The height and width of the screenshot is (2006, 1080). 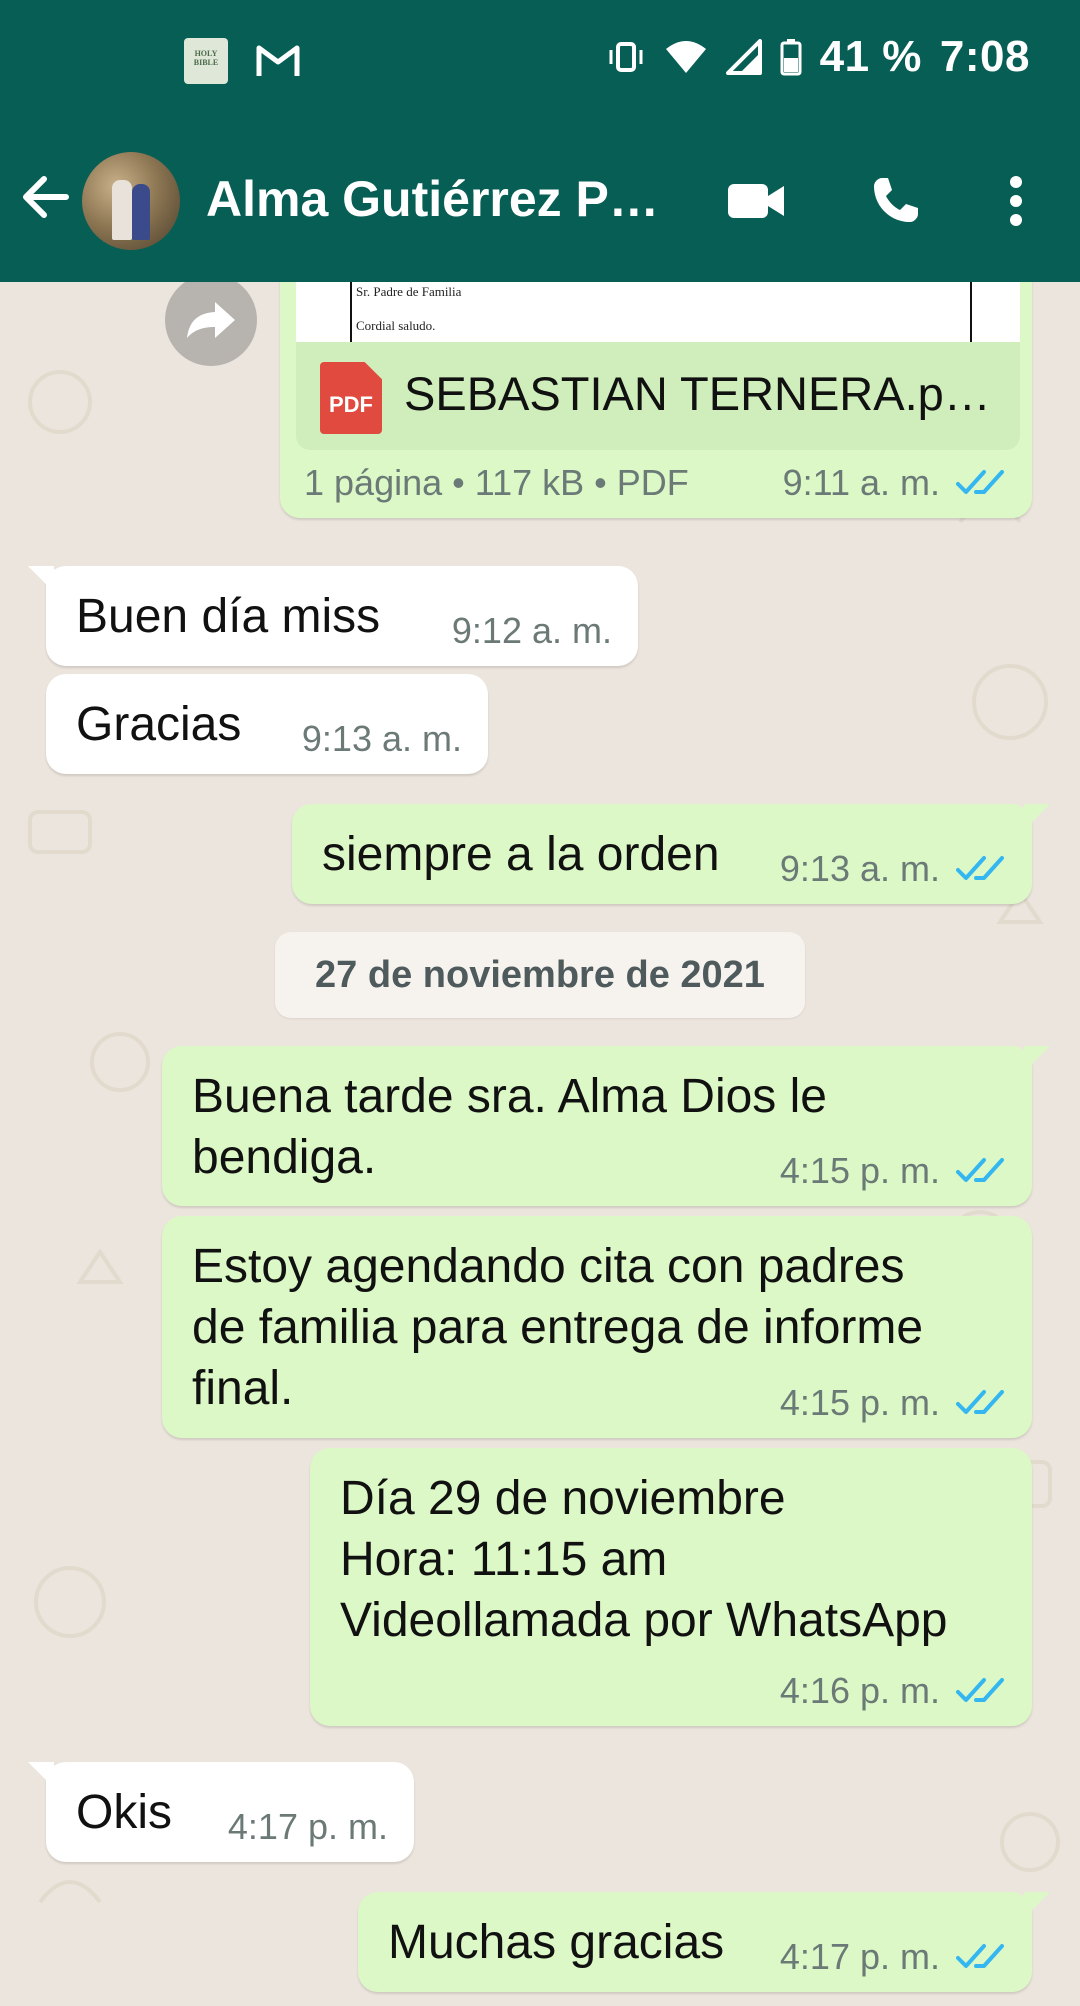 I want to click on battery-level: 41 %, so click(x=870, y=56).